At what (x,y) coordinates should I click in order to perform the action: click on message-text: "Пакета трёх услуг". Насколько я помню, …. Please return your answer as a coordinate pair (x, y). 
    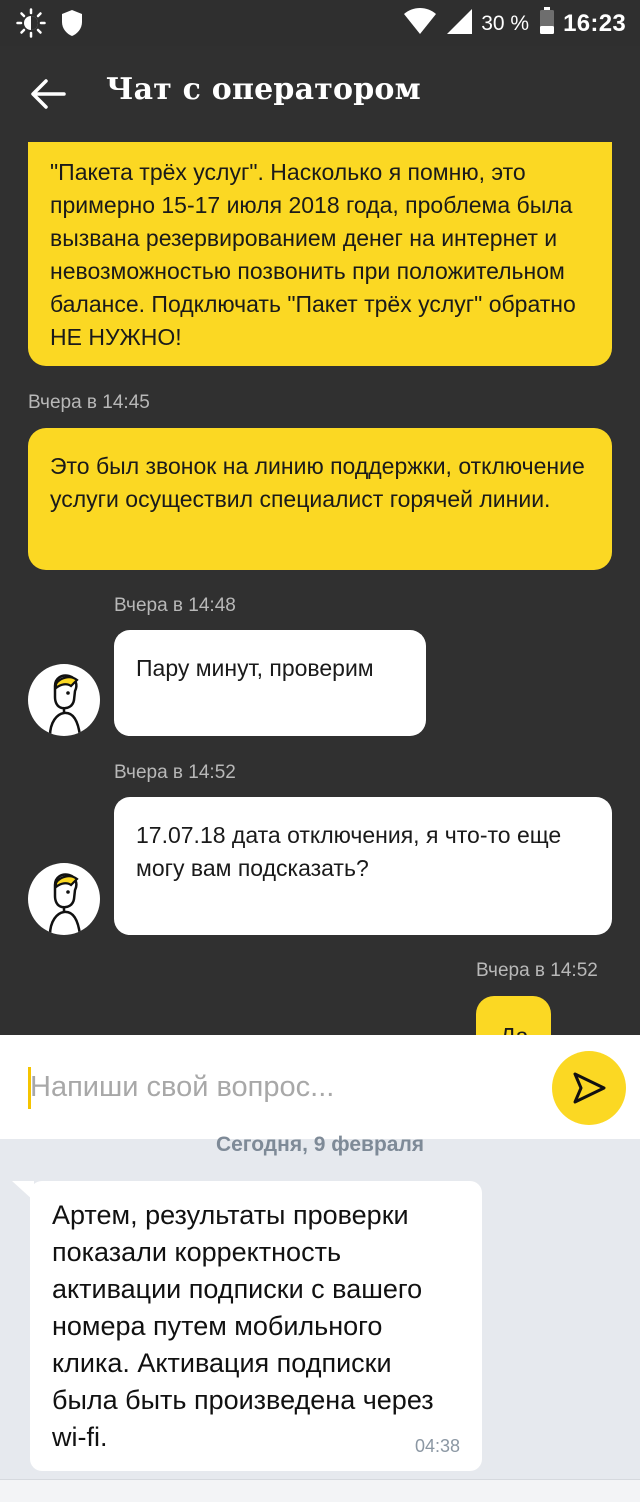
    Looking at the image, I should click on (313, 254).